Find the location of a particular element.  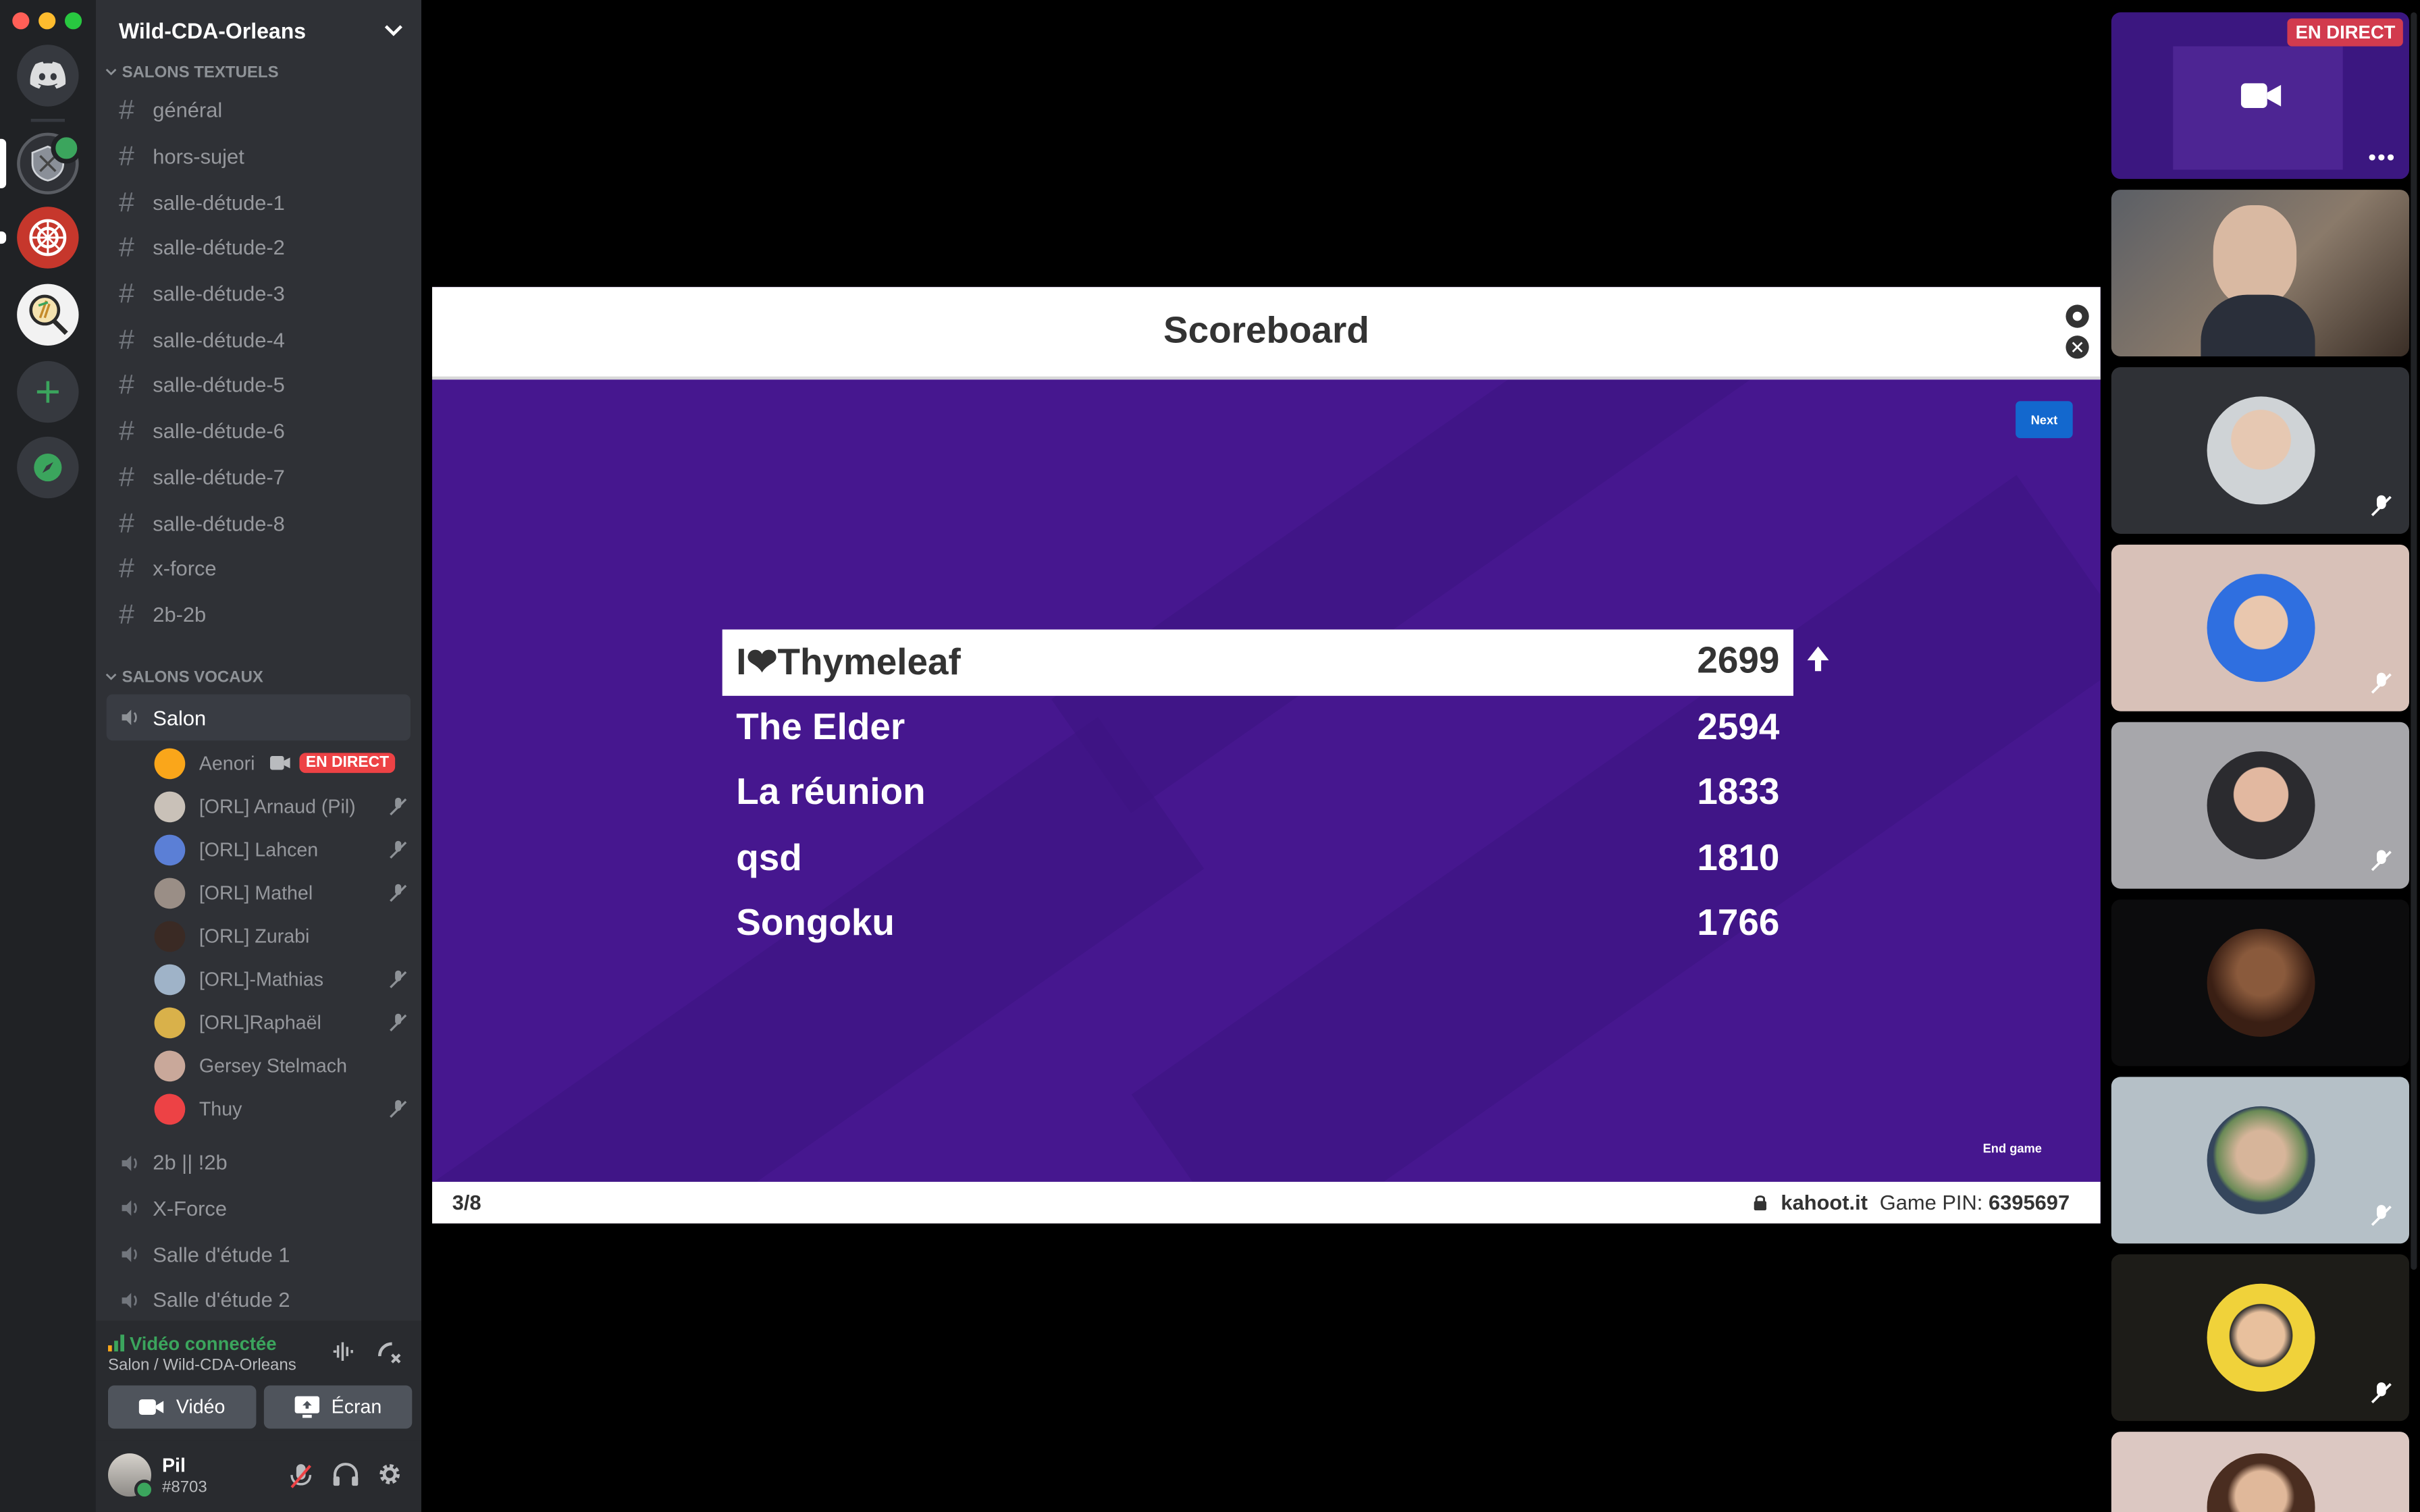

voice-channel-label: X-Force is located at coordinates (190, 1208).